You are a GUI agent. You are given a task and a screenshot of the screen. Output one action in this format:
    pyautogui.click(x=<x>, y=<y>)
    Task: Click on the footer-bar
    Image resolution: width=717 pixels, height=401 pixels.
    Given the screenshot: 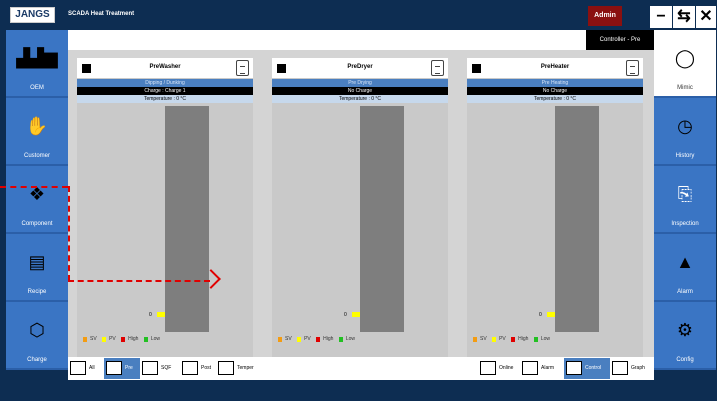 What is the action you would take?
    pyautogui.click(x=358, y=390)
    